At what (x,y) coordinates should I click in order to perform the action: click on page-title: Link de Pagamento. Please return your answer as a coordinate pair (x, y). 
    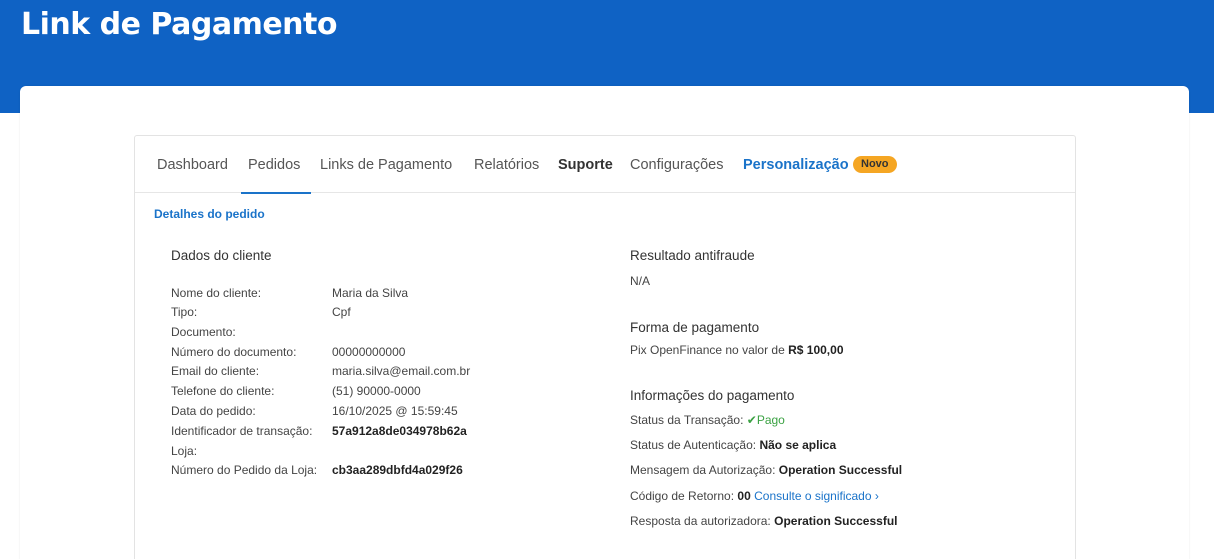
    Looking at the image, I should click on (179, 24).